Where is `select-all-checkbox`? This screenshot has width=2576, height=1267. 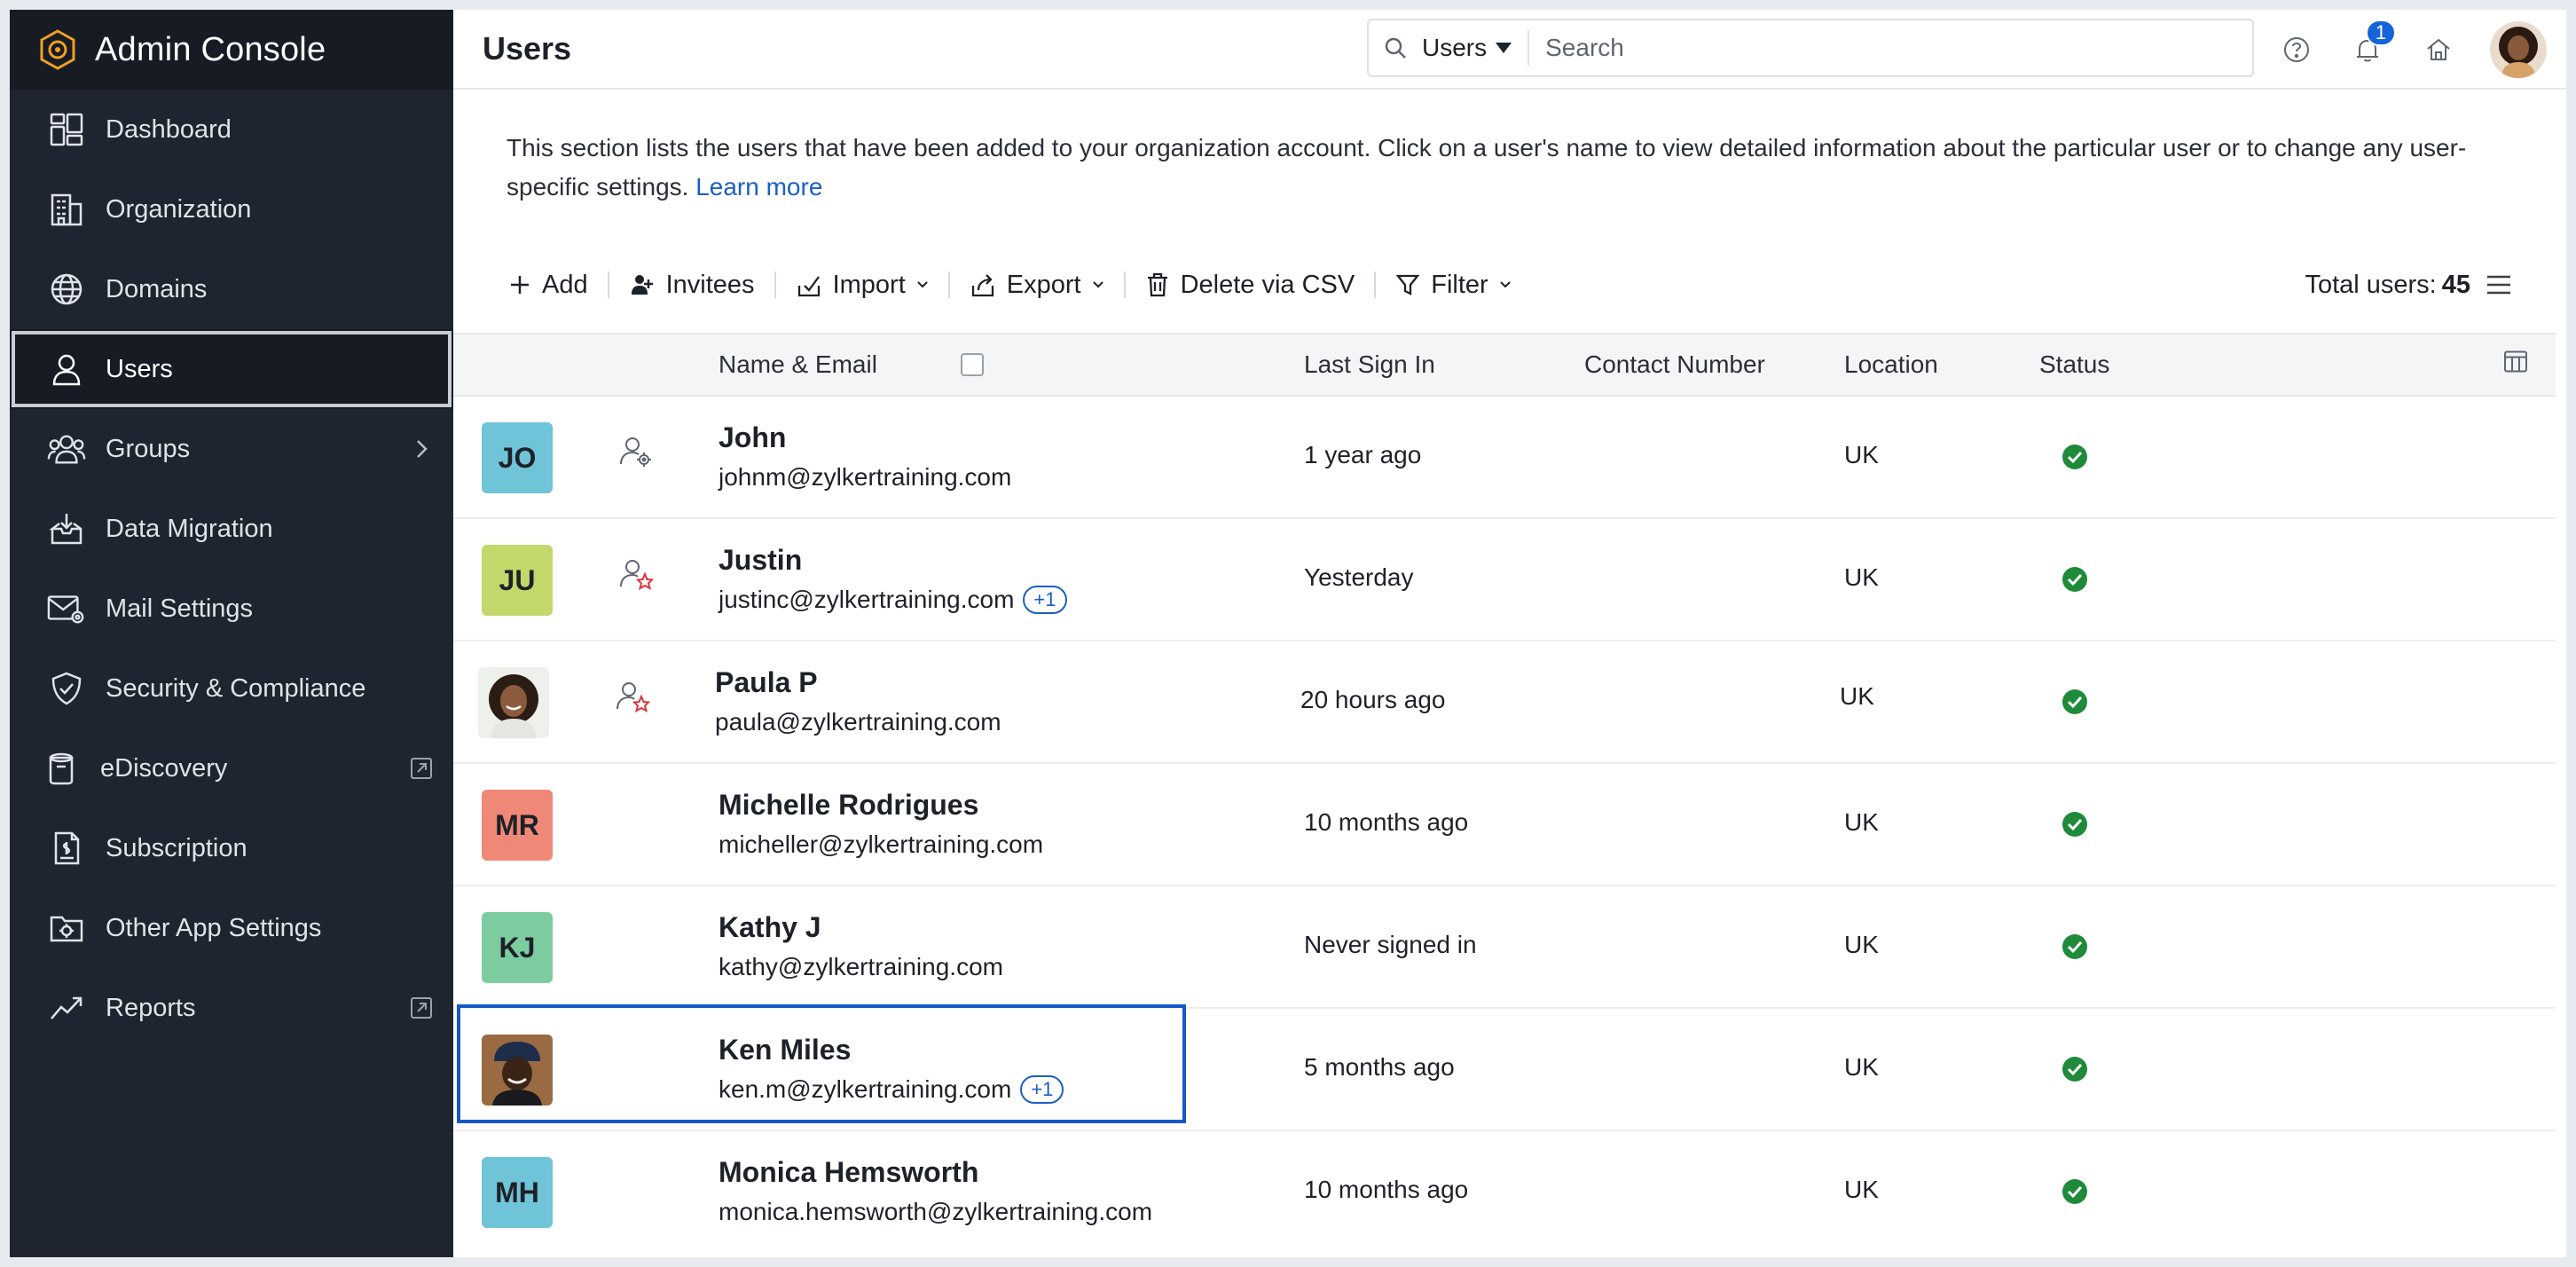 select-all-checkbox is located at coordinates (972, 364).